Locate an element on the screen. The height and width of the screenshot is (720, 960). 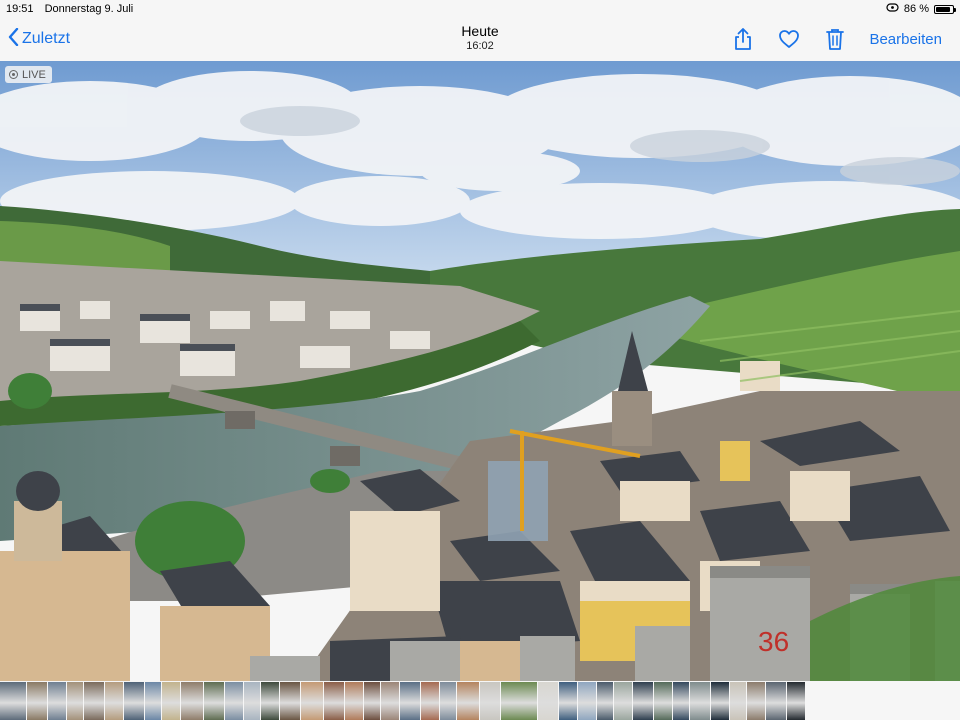
status-time: 19:51 is located at coordinates (20, 9).